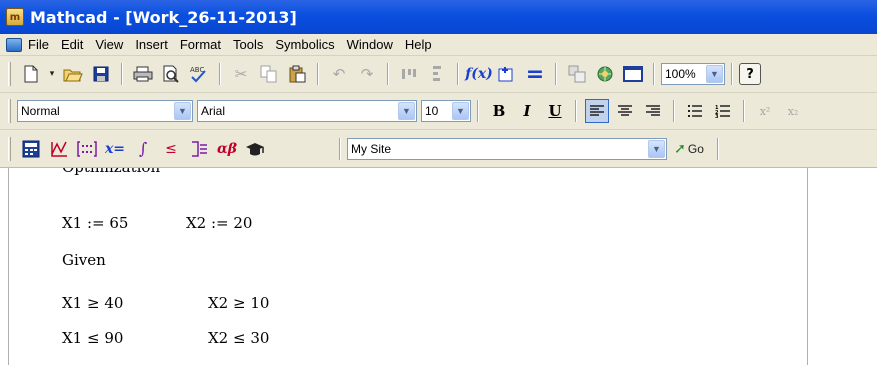  I want to click on math-given: Given, so click(84, 260).